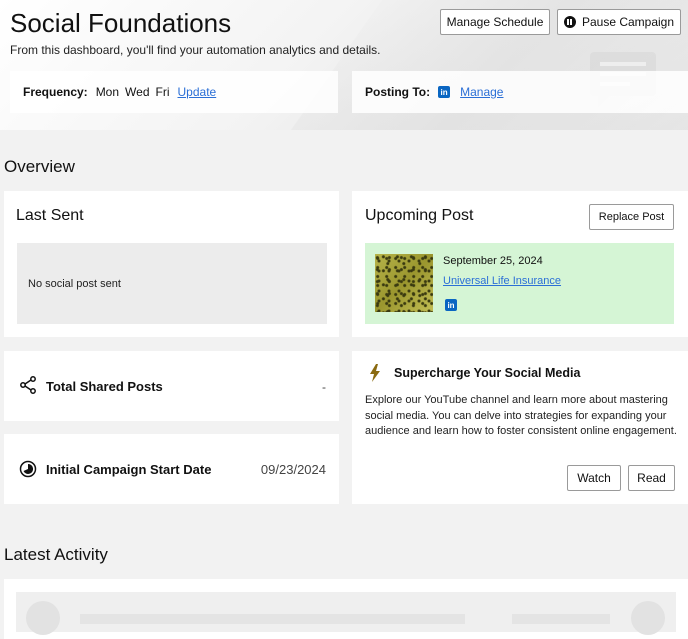 The width and height of the screenshot is (688, 639). What do you see at coordinates (55, 92) in the screenshot?
I see `frequency-label: Frequency:` at bounding box center [55, 92].